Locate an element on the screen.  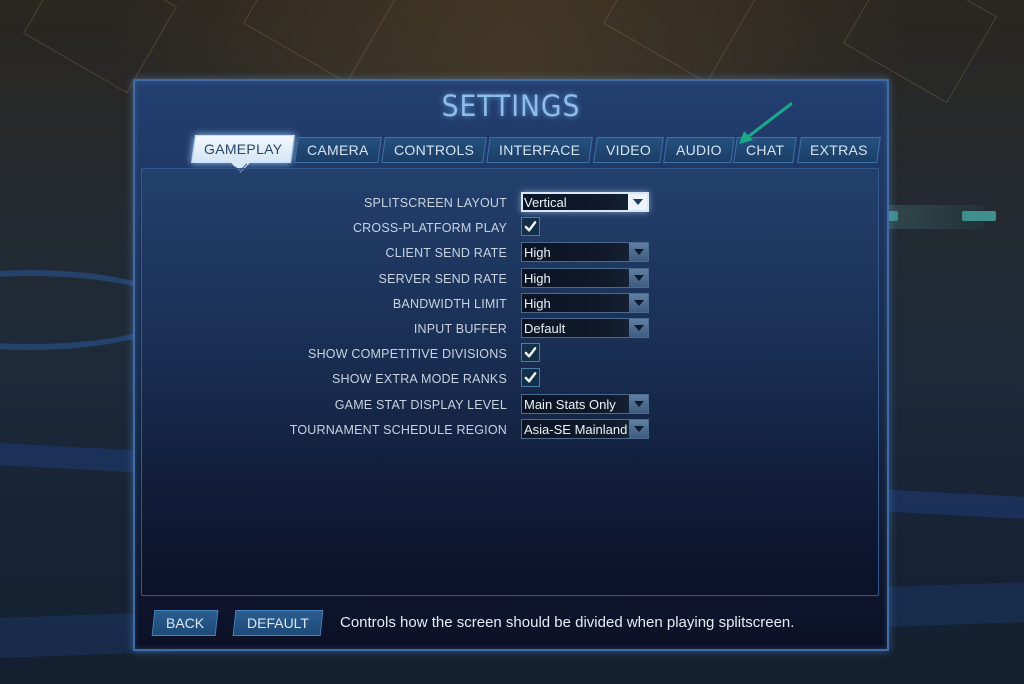
dropdown-value: Main Stats Only is located at coordinates (570, 404).